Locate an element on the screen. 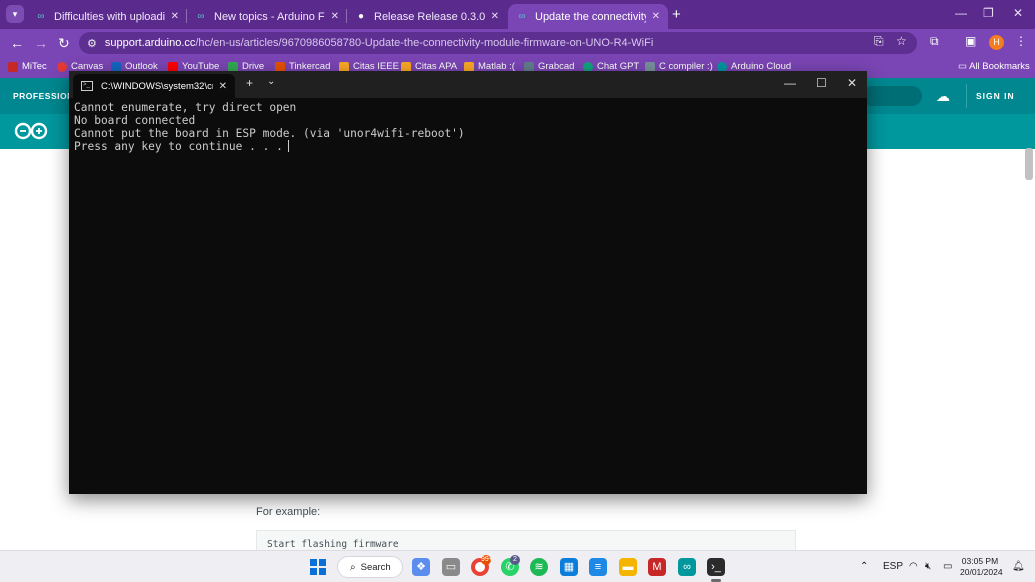 Image resolution: width=1035 pixels, height=582 pixels. sign-in-link: SIGN IN is located at coordinates (995, 96).